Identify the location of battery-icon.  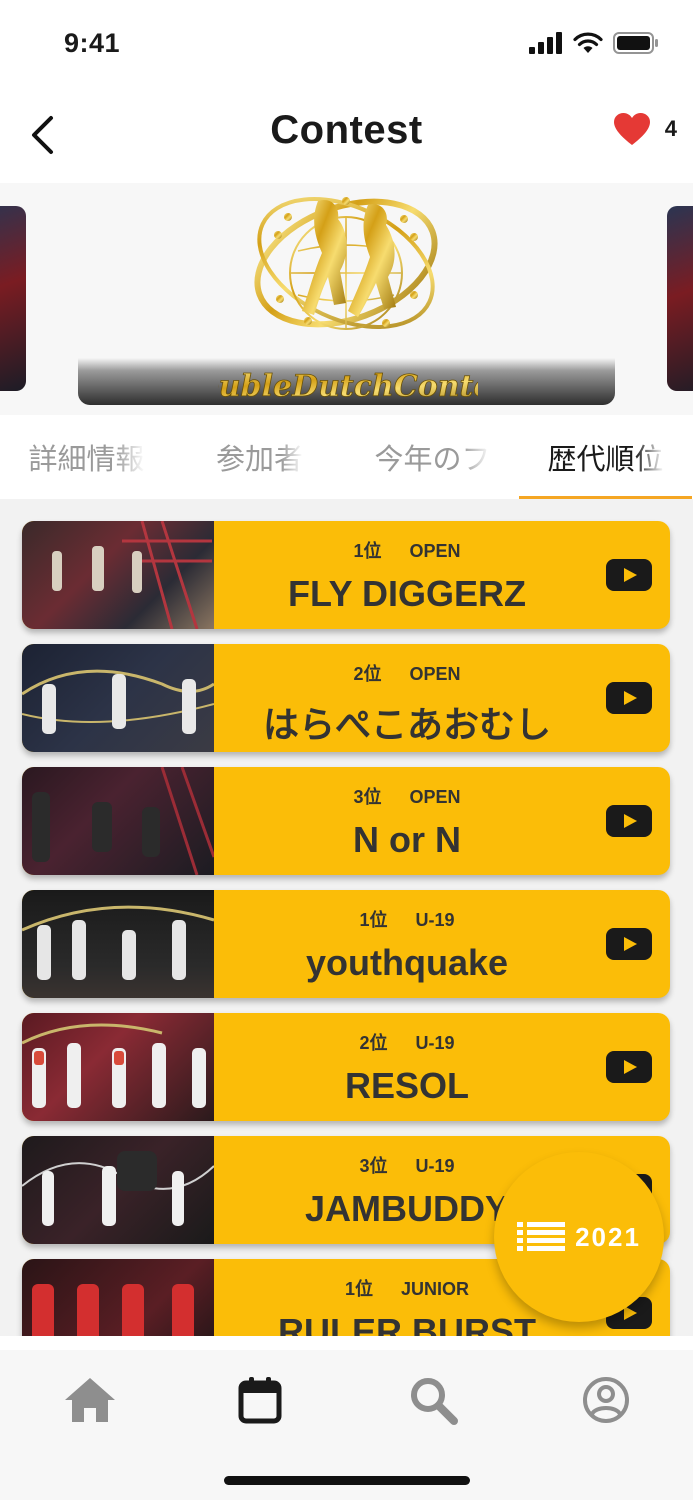
(635, 43).